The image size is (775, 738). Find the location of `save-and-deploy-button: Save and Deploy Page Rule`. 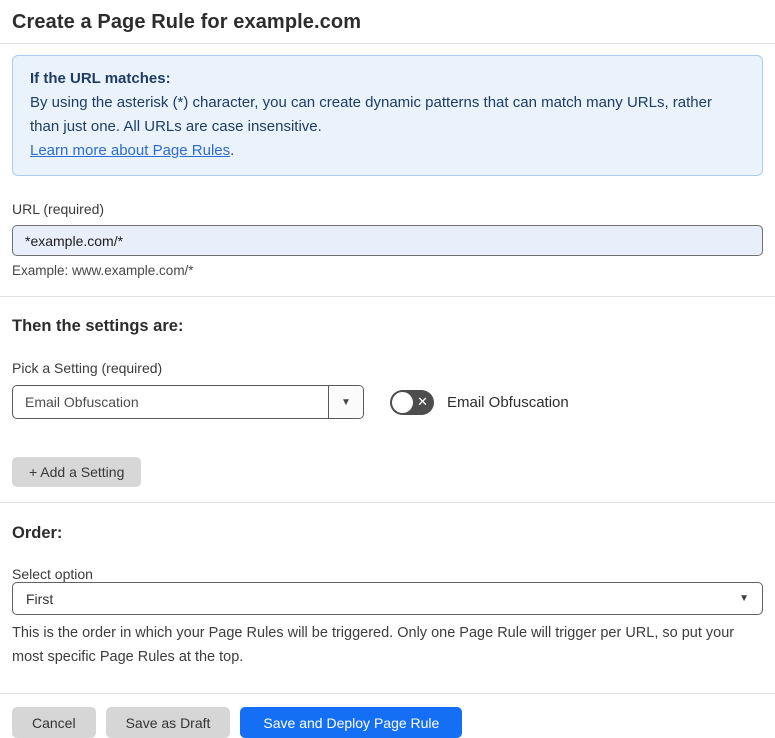

save-and-deploy-button: Save and Deploy Page Rule is located at coordinates (351, 722).